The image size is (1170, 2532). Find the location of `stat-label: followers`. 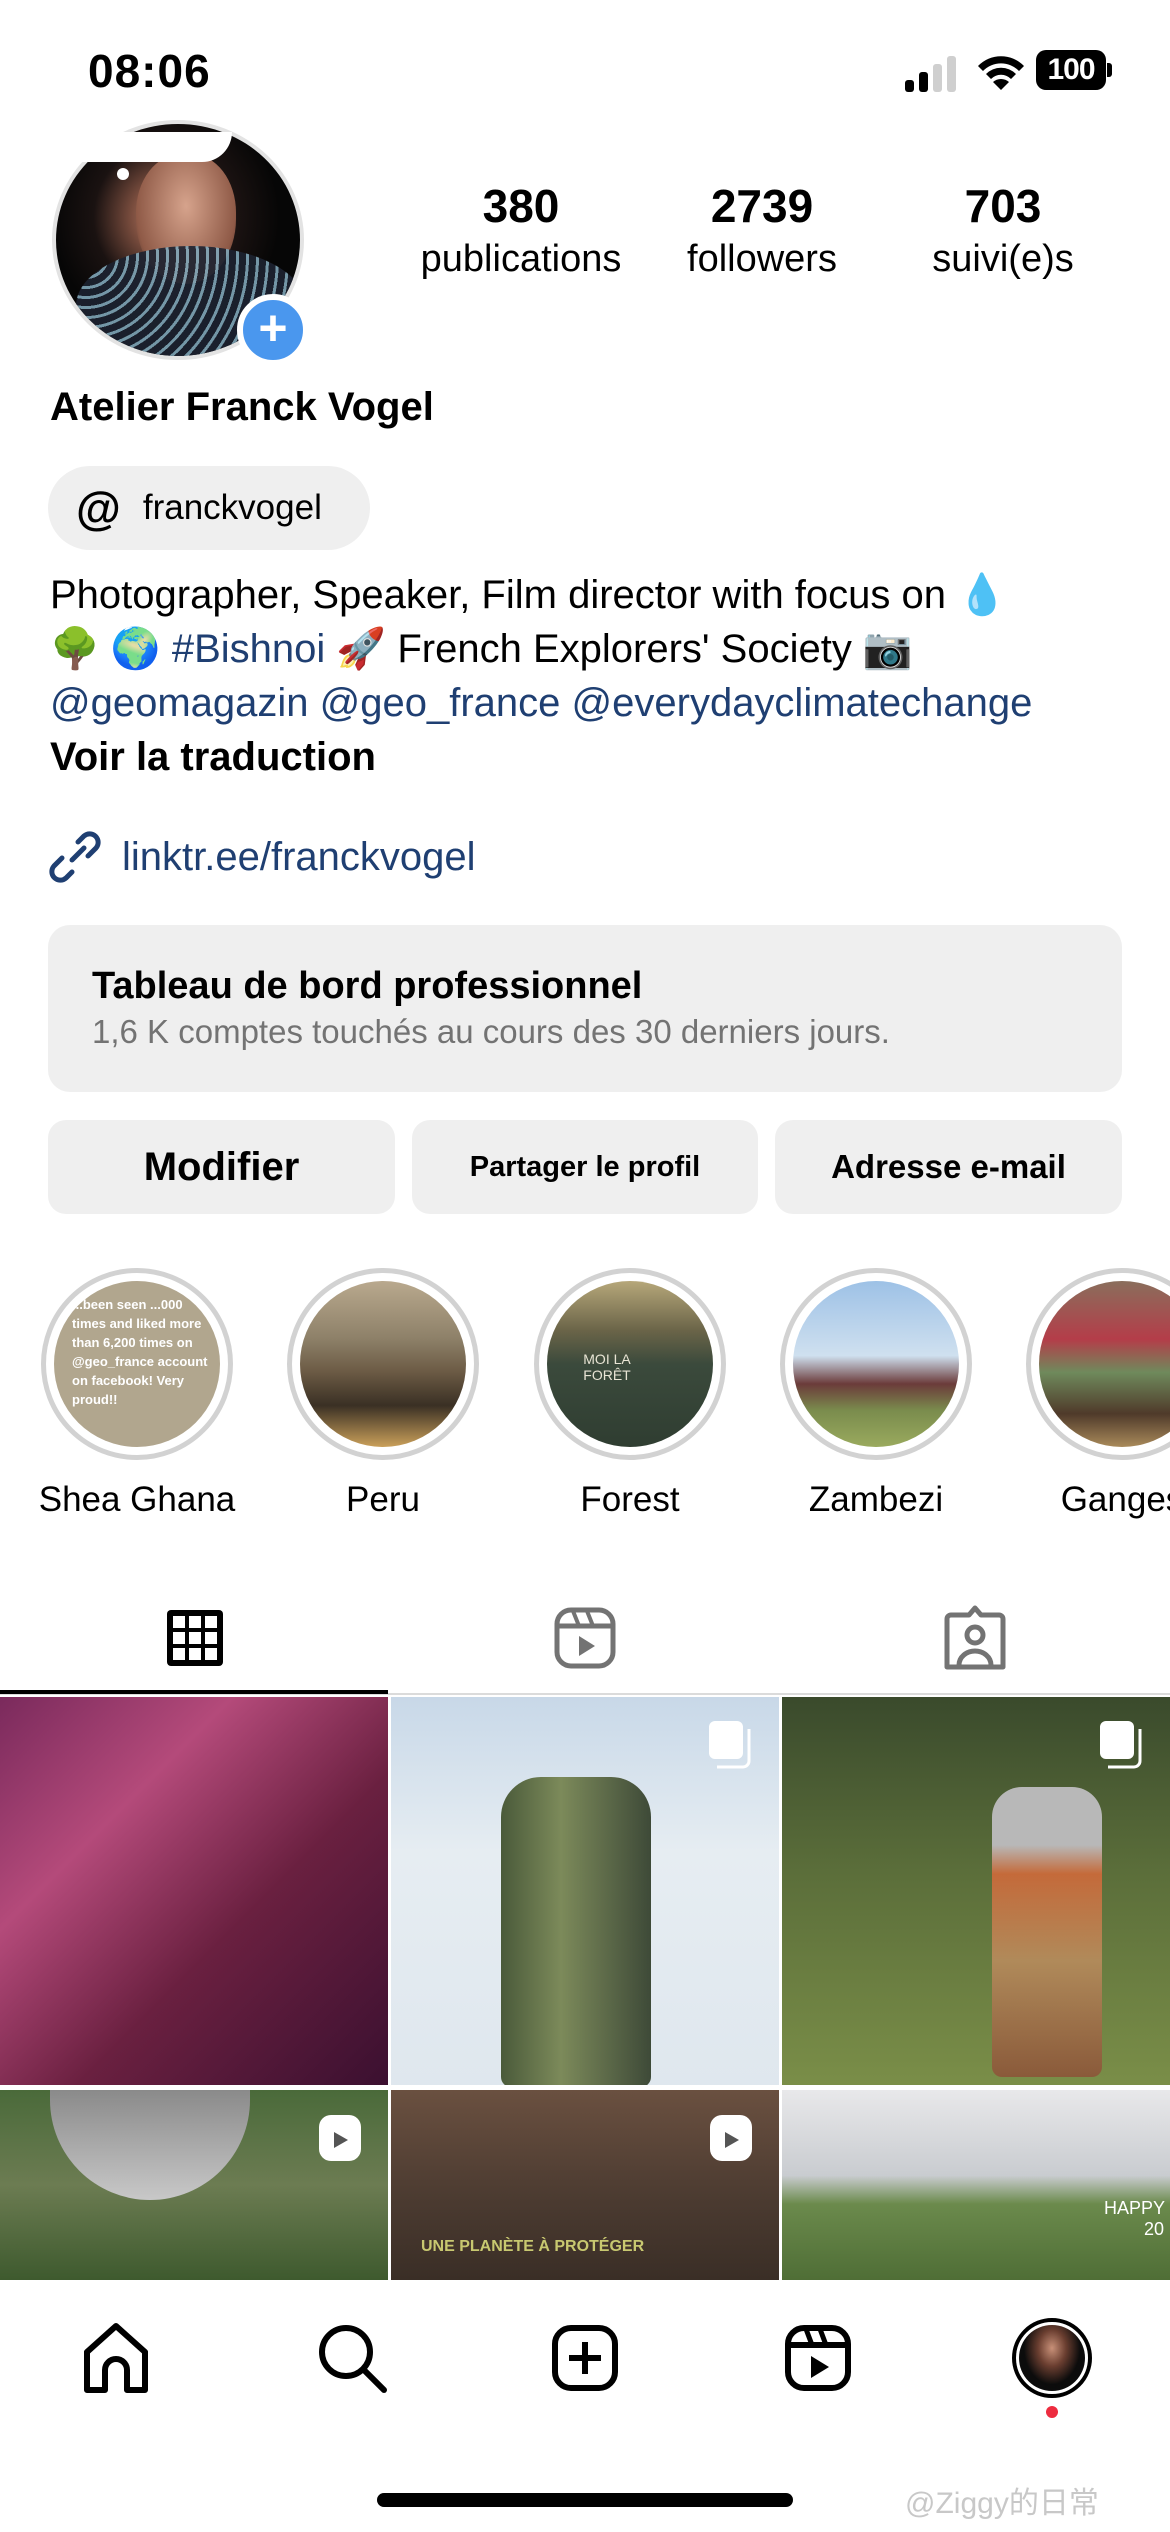

stat-label: followers is located at coordinates (762, 259).